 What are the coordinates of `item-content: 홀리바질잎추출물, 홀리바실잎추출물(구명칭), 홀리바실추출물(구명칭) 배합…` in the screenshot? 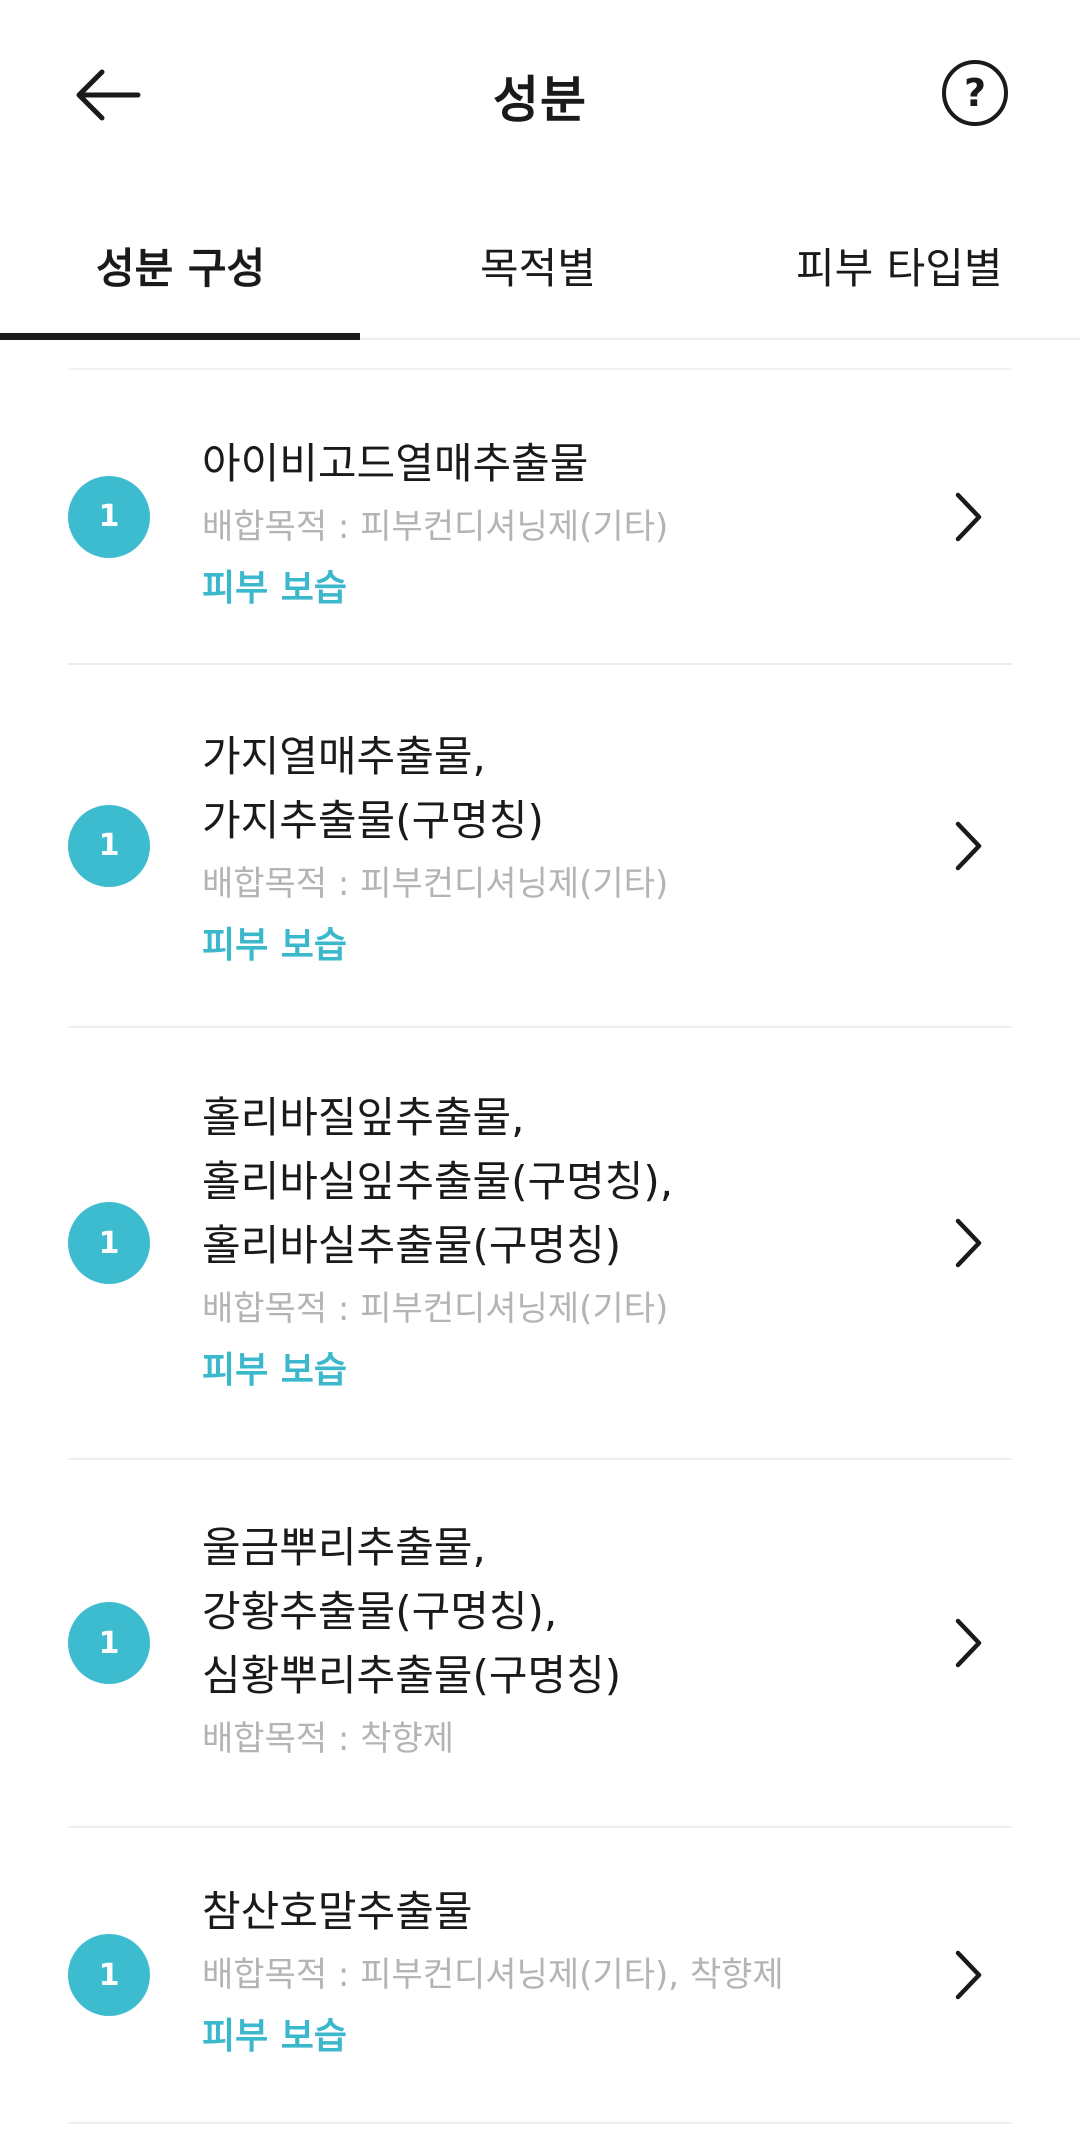 It's located at (552, 1244).